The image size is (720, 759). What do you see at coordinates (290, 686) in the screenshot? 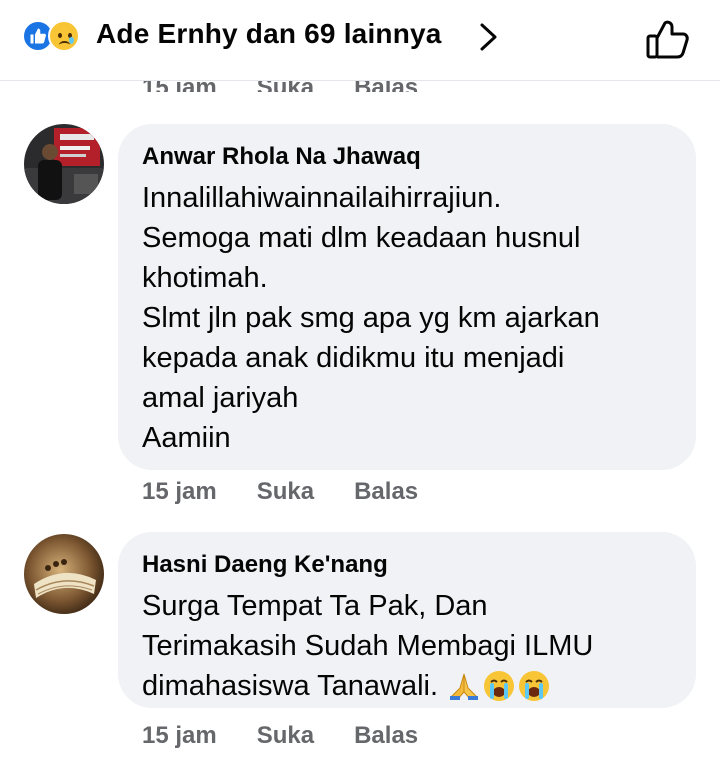
I see `comment-text: dimahasiswa Tanawali.` at bounding box center [290, 686].